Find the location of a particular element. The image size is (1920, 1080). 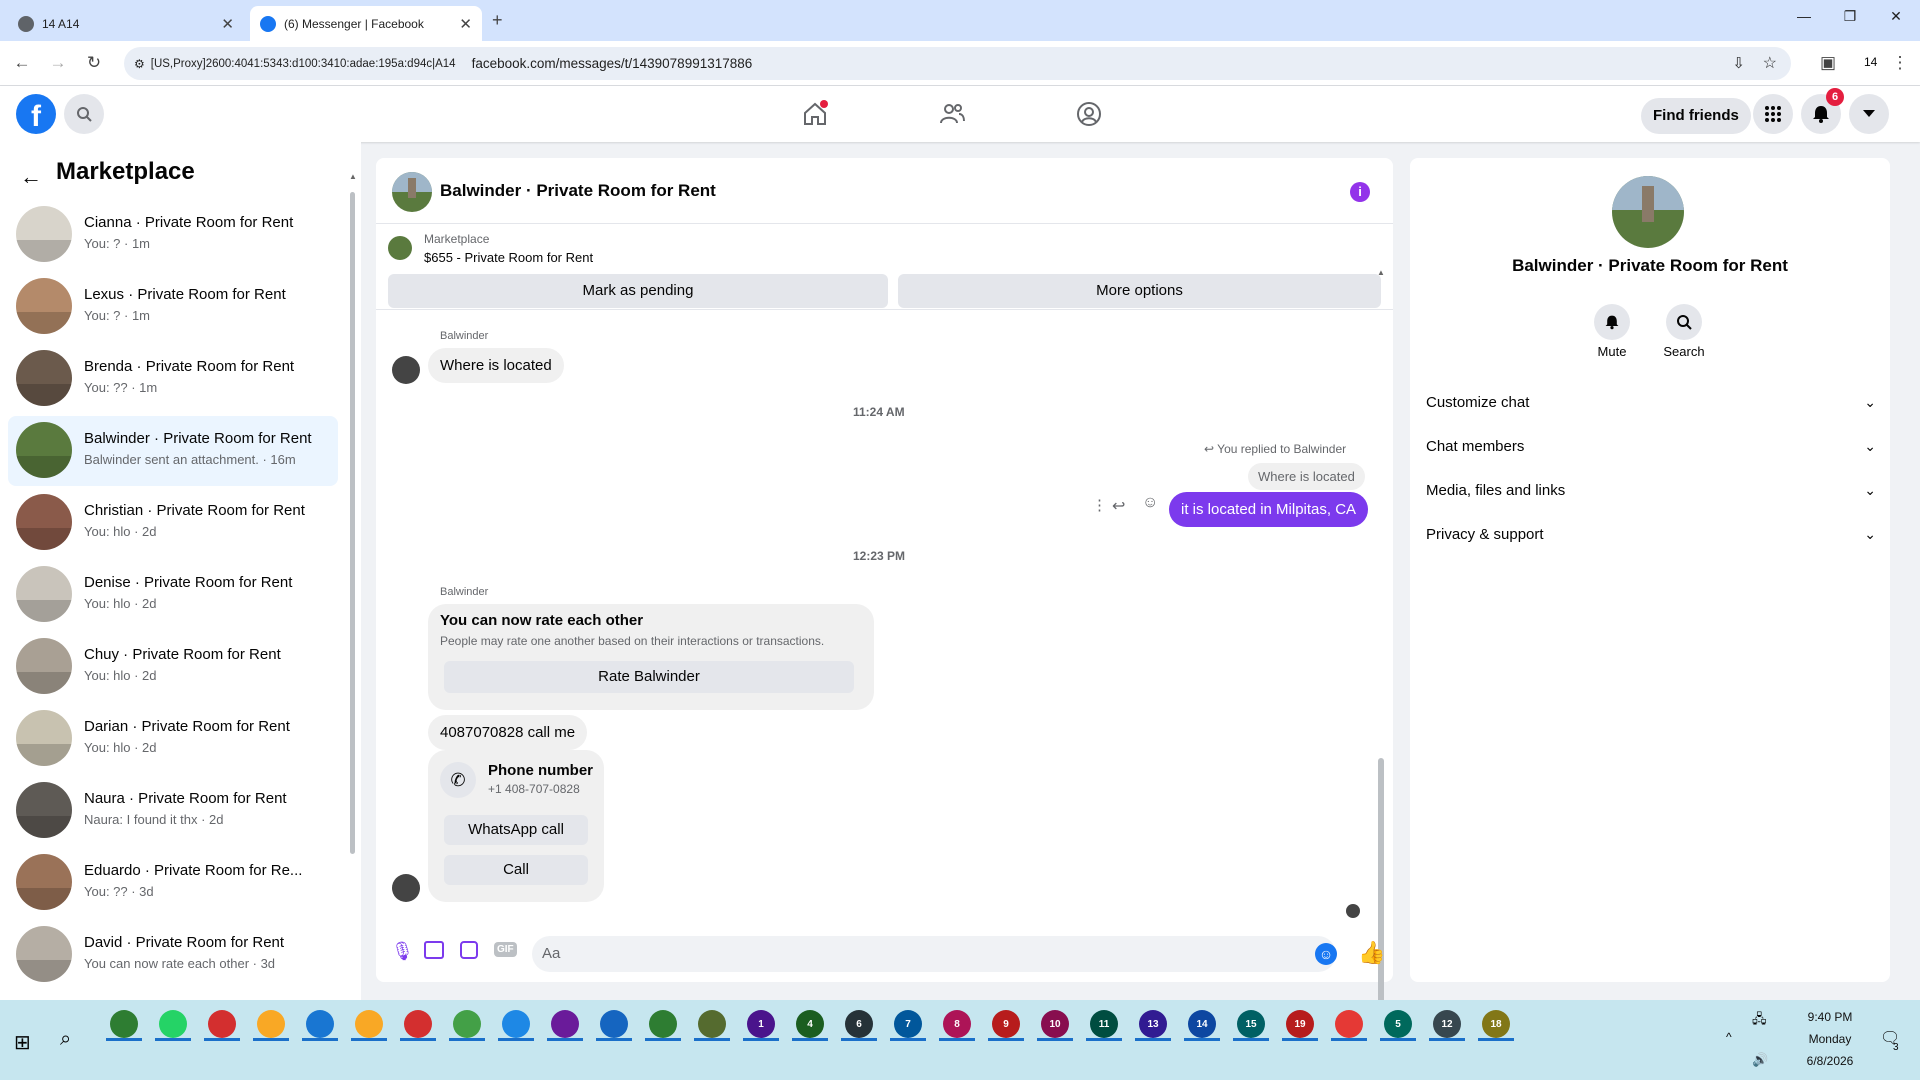

more-options-button: More options is located at coordinates (1139, 291).